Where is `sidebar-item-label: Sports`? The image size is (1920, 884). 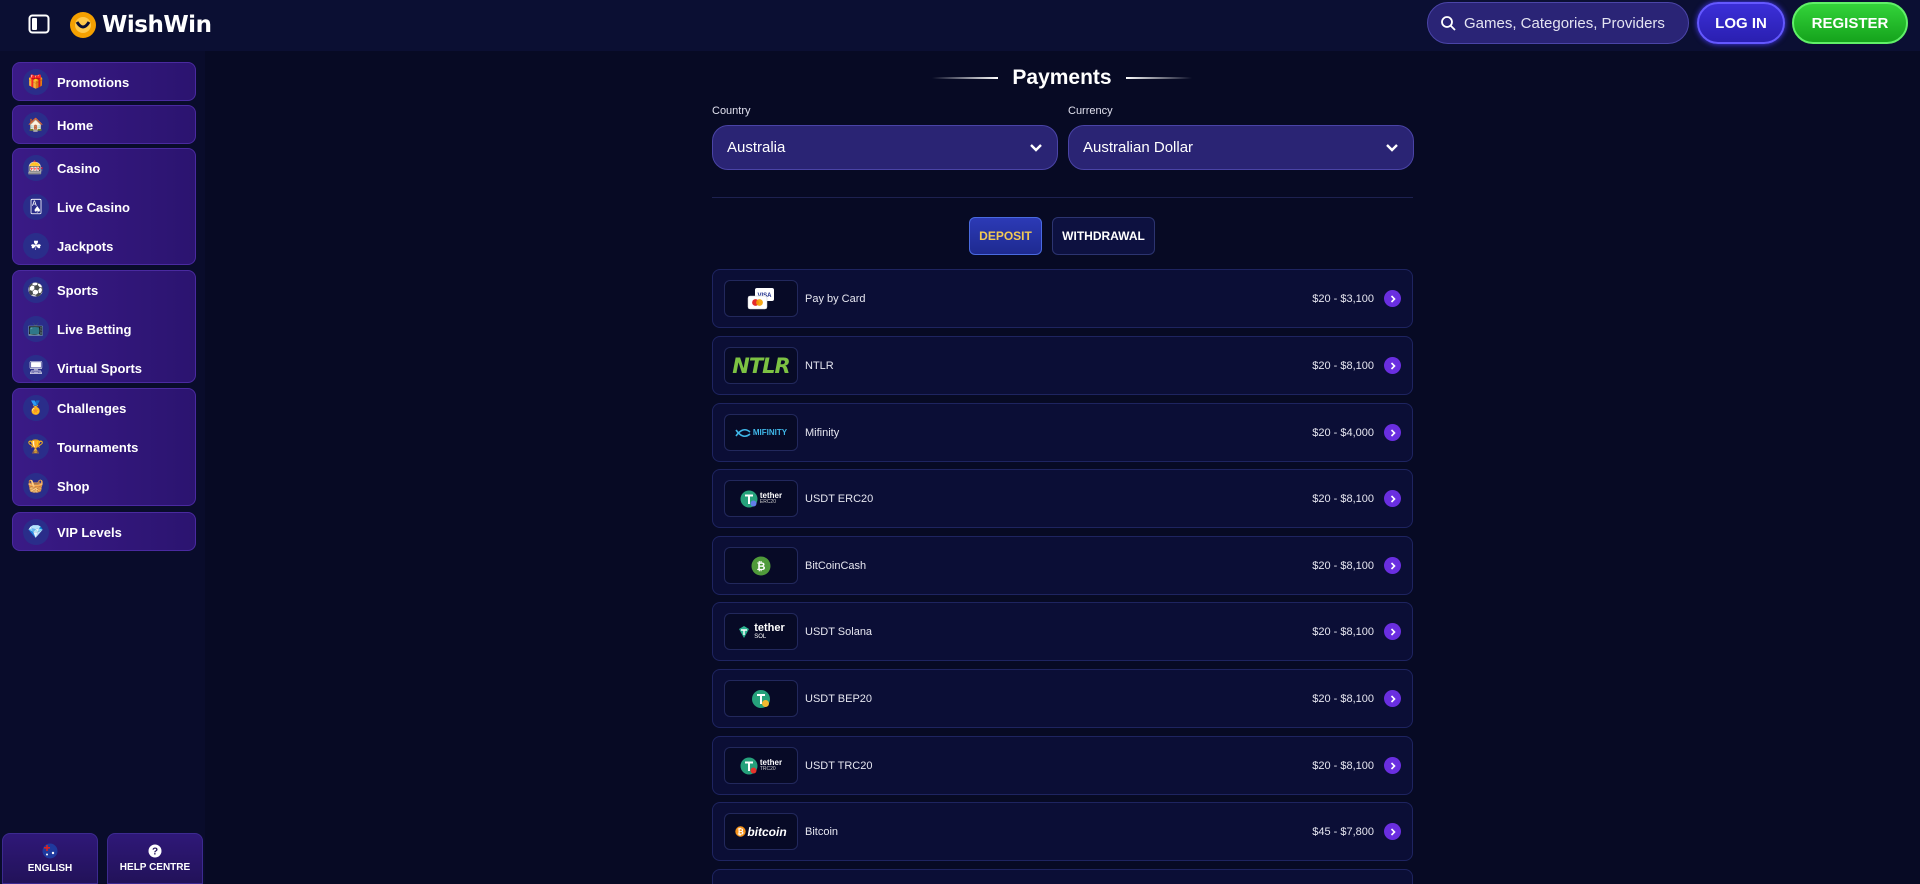
sidebar-item-label: Sports is located at coordinates (78, 290).